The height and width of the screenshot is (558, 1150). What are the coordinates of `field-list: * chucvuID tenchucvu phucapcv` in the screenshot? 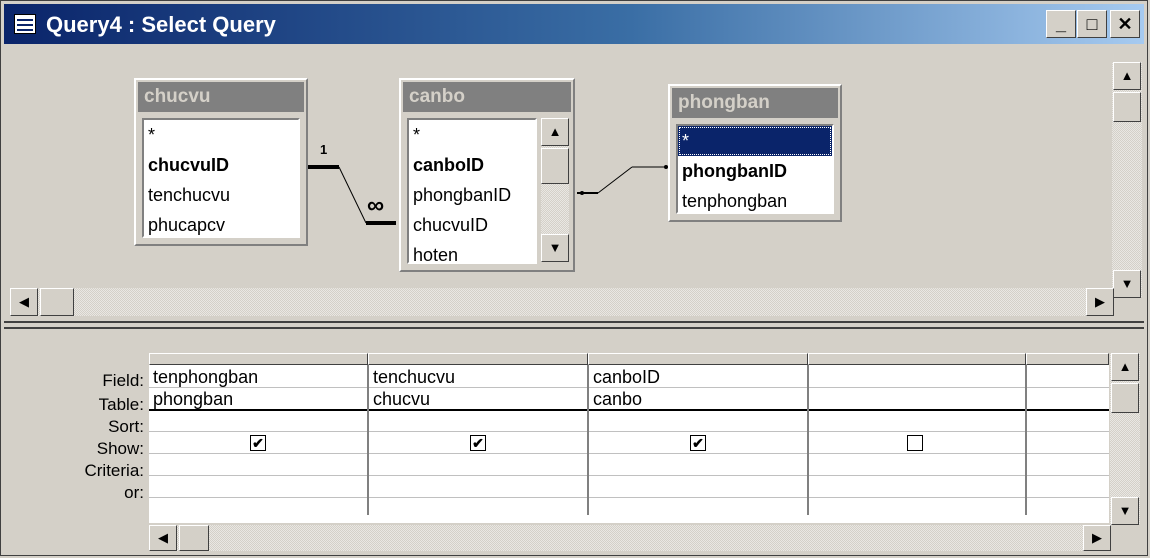 It's located at (221, 178).